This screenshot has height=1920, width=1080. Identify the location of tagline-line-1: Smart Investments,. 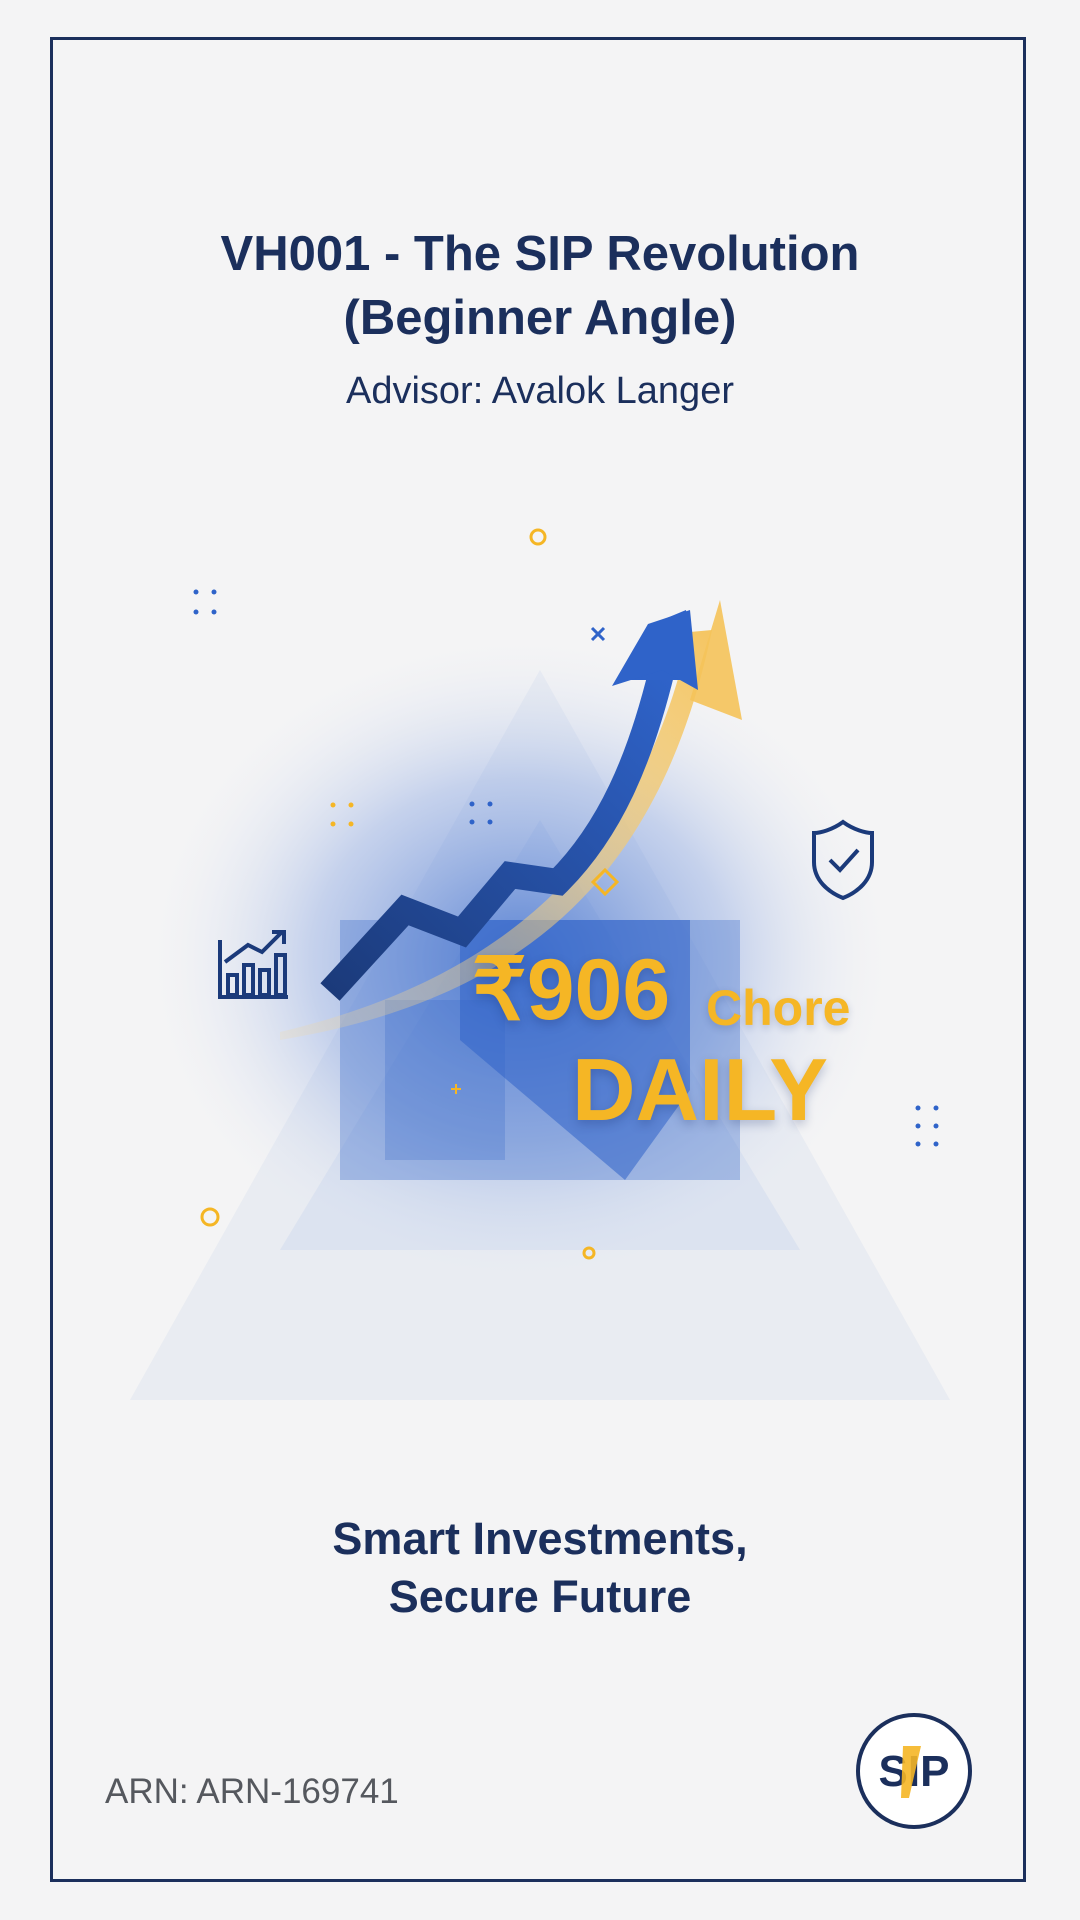
(540, 1538).